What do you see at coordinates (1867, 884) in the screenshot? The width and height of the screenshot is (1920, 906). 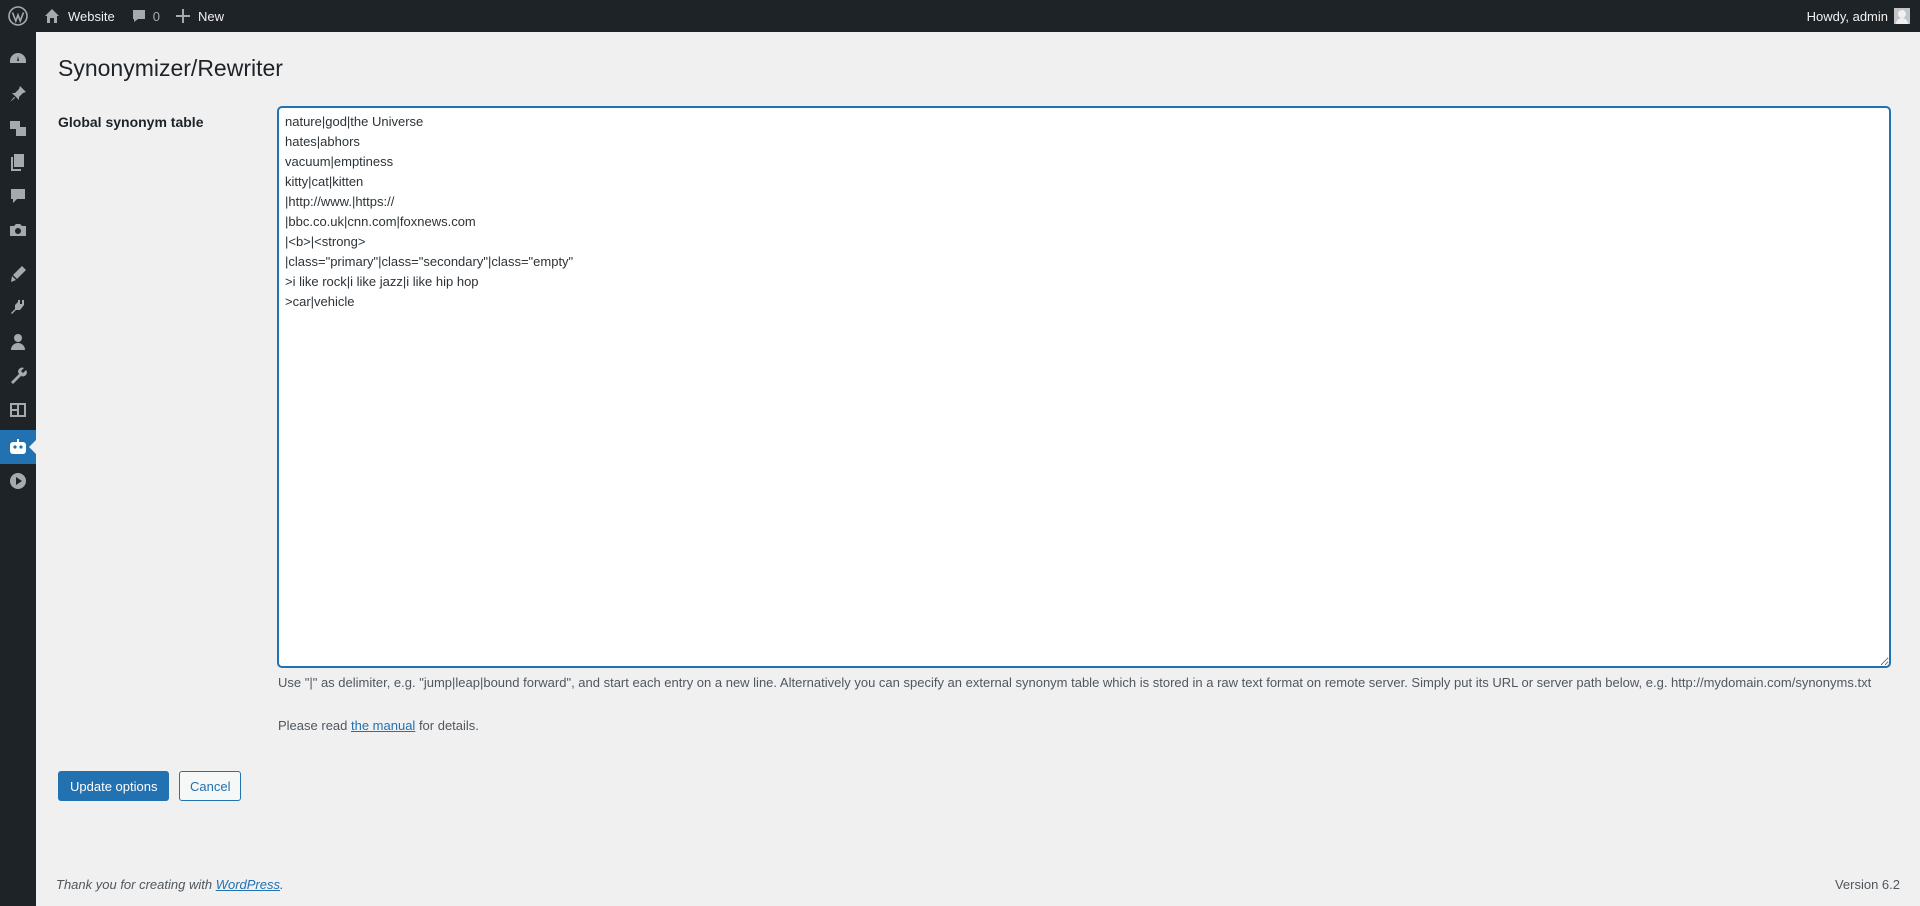 I see `version-label: Version 6.2` at bounding box center [1867, 884].